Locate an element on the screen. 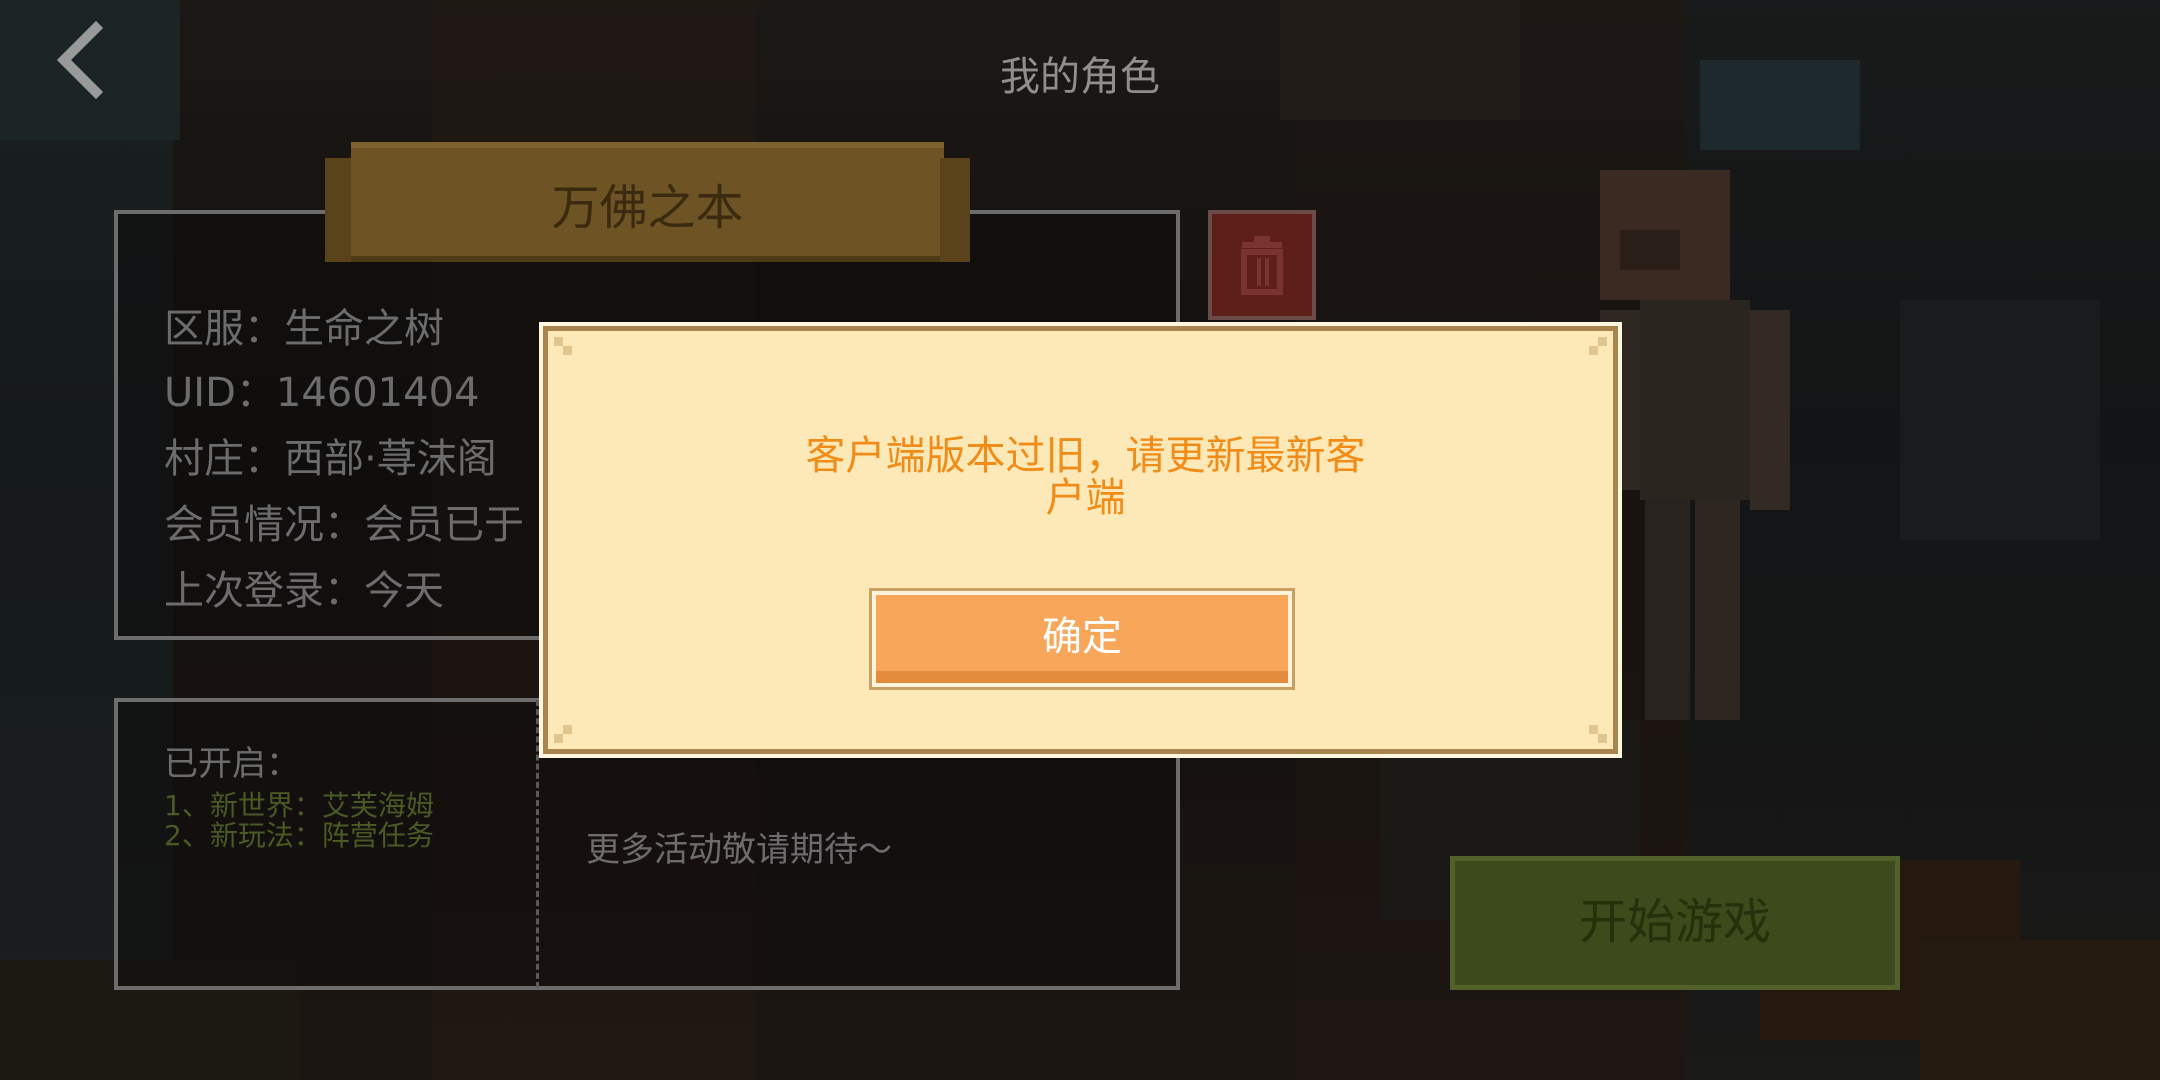 This screenshot has width=2160, height=1080. character-name-banner: 万佛之本 is located at coordinates (647, 202).